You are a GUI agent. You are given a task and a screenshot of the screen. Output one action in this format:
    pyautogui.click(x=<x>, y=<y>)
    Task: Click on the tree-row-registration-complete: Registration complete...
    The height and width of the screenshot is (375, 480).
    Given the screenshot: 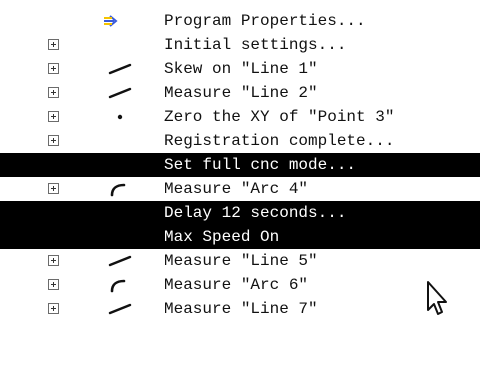 What is the action you would take?
    pyautogui.click(x=240, y=141)
    